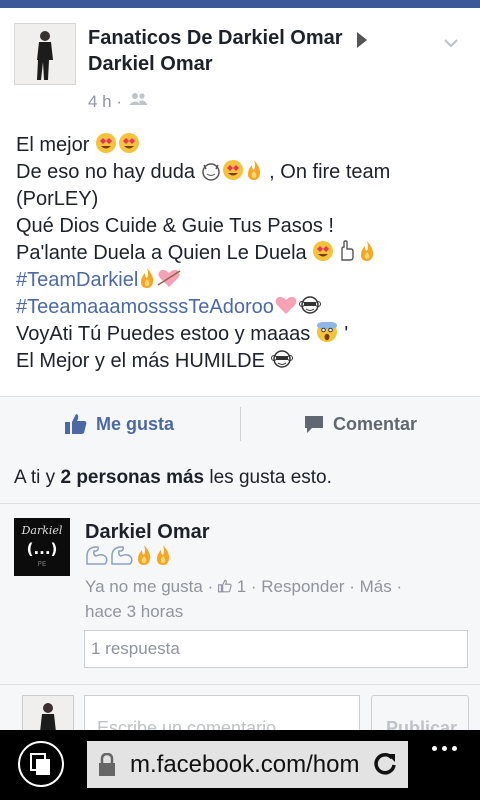 The width and height of the screenshot is (480, 800). What do you see at coordinates (53, 145) in the screenshot?
I see `post-line-text: El mejor` at bounding box center [53, 145].